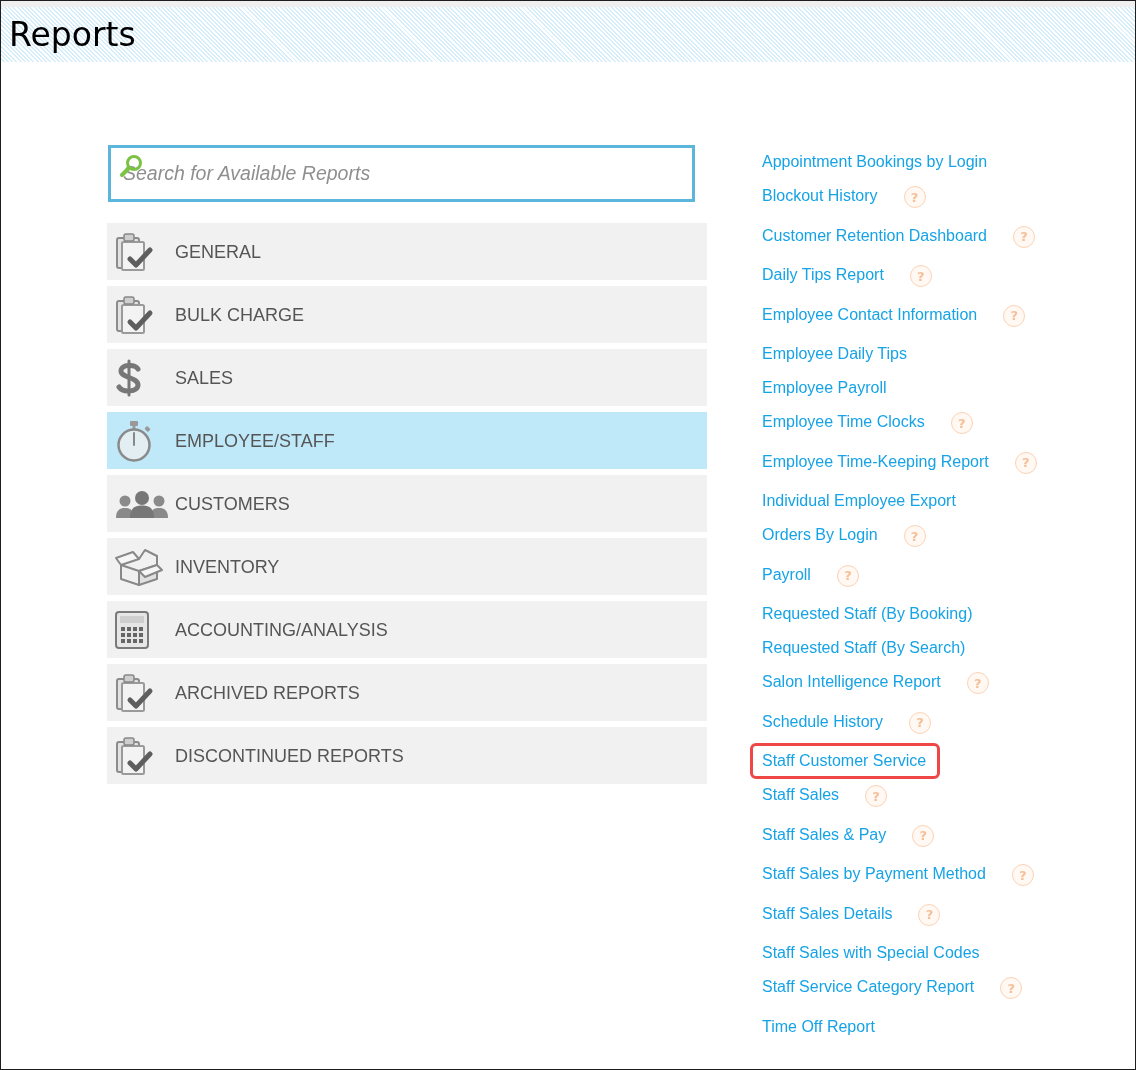 The height and width of the screenshot is (1070, 1136). Describe the element at coordinates (868, 987) in the screenshot. I see `report-link: Staff Service Category Report` at that location.